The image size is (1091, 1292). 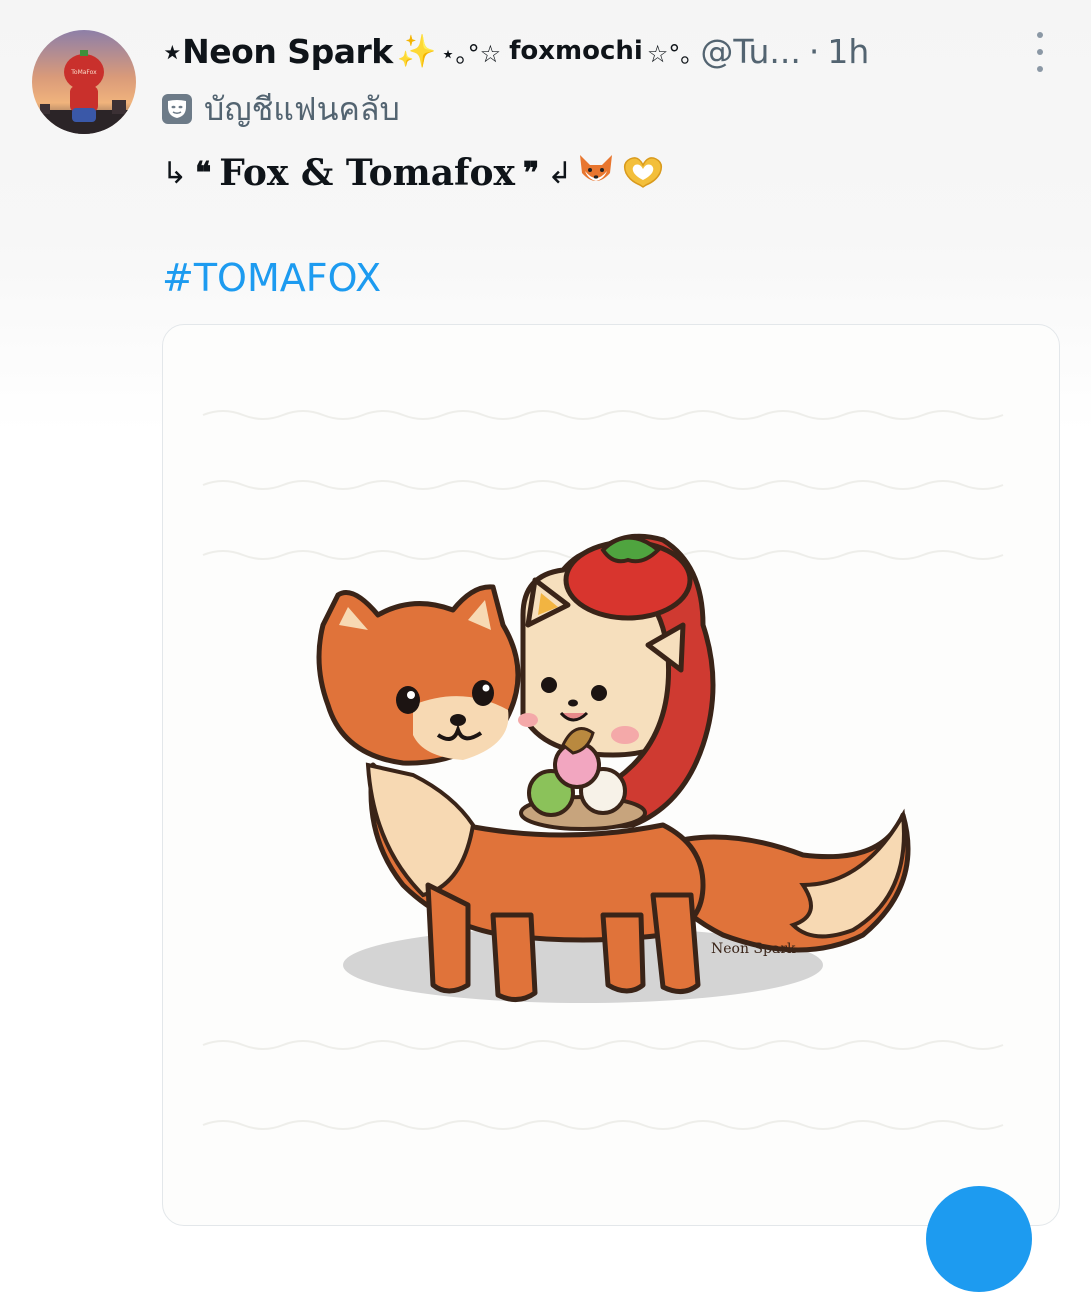 What do you see at coordinates (175, 173) in the screenshot?
I see `arrow-down-right-glyph: ↳` at bounding box center [175, 173].